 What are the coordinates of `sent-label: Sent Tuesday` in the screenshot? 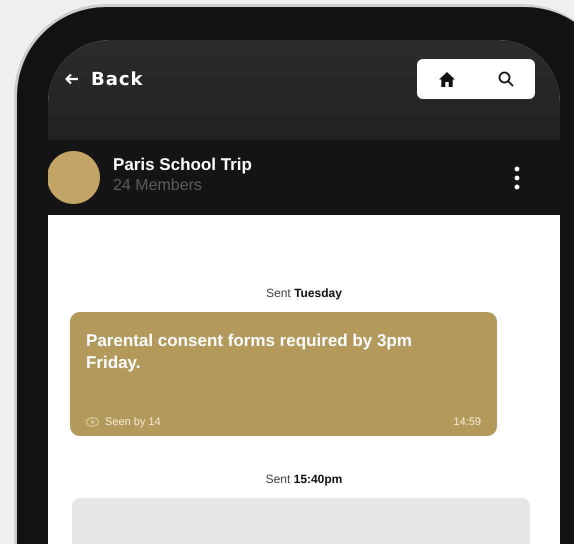 It's located at (304, 293).